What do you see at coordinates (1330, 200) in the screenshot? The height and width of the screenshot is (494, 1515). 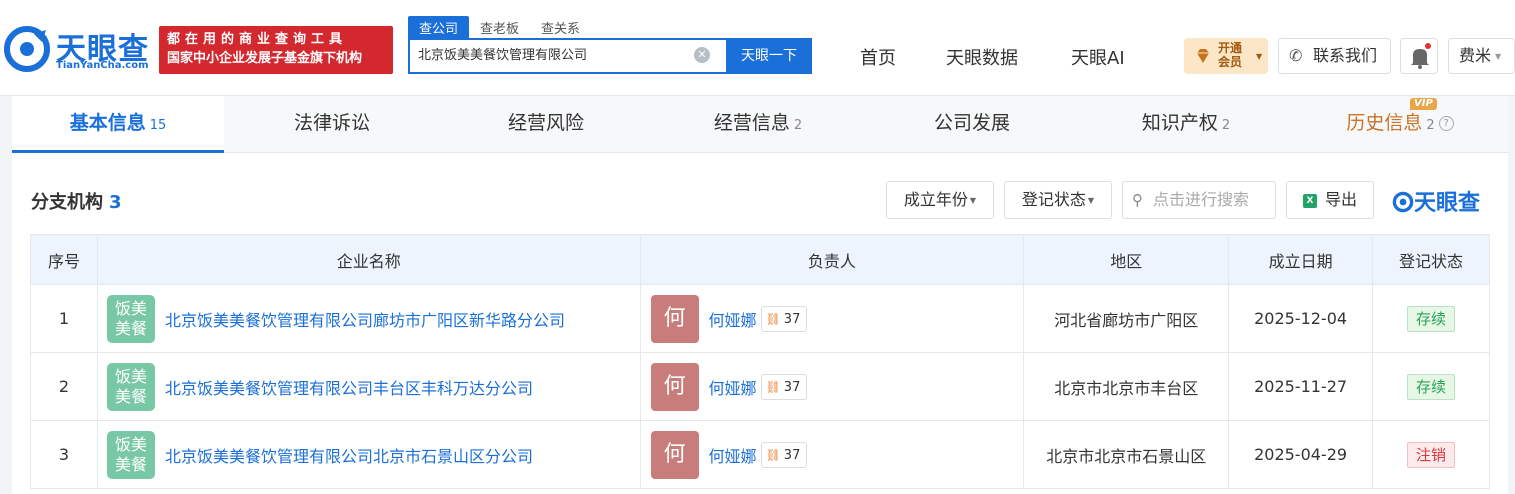 I see `export-button: X 导出` at bounding box center [1330, 200].